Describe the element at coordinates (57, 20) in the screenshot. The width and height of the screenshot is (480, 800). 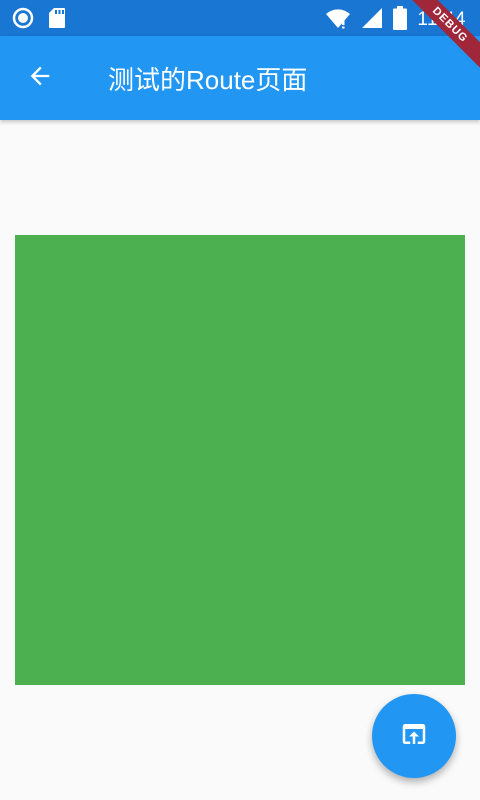
I see `sd-card-icon` at that location.